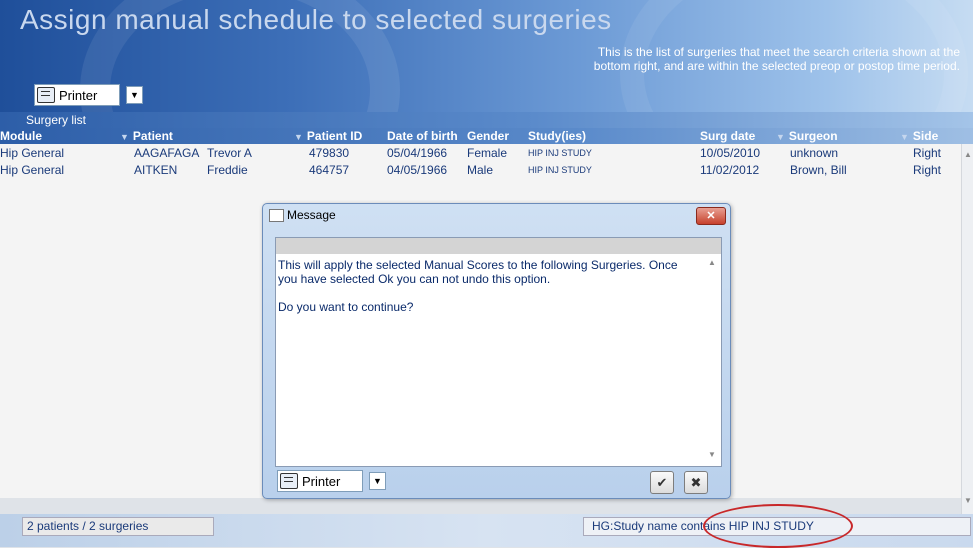  I want to click on cell-dob: 04/05/1966, so click(417, 170).